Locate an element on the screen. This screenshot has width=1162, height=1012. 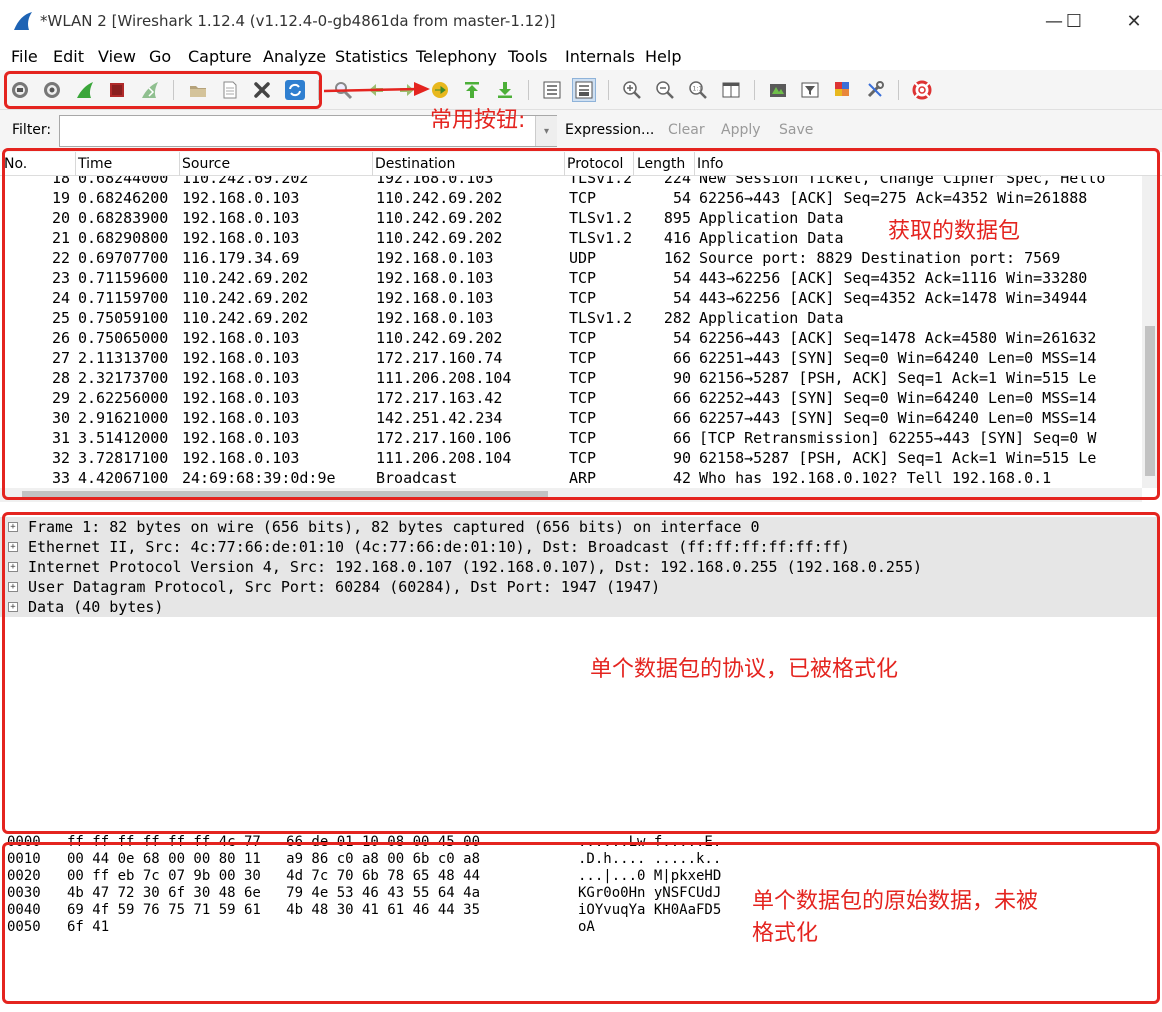
annotation-buttons: 常用按钮: is located at coordinates (478, 120).